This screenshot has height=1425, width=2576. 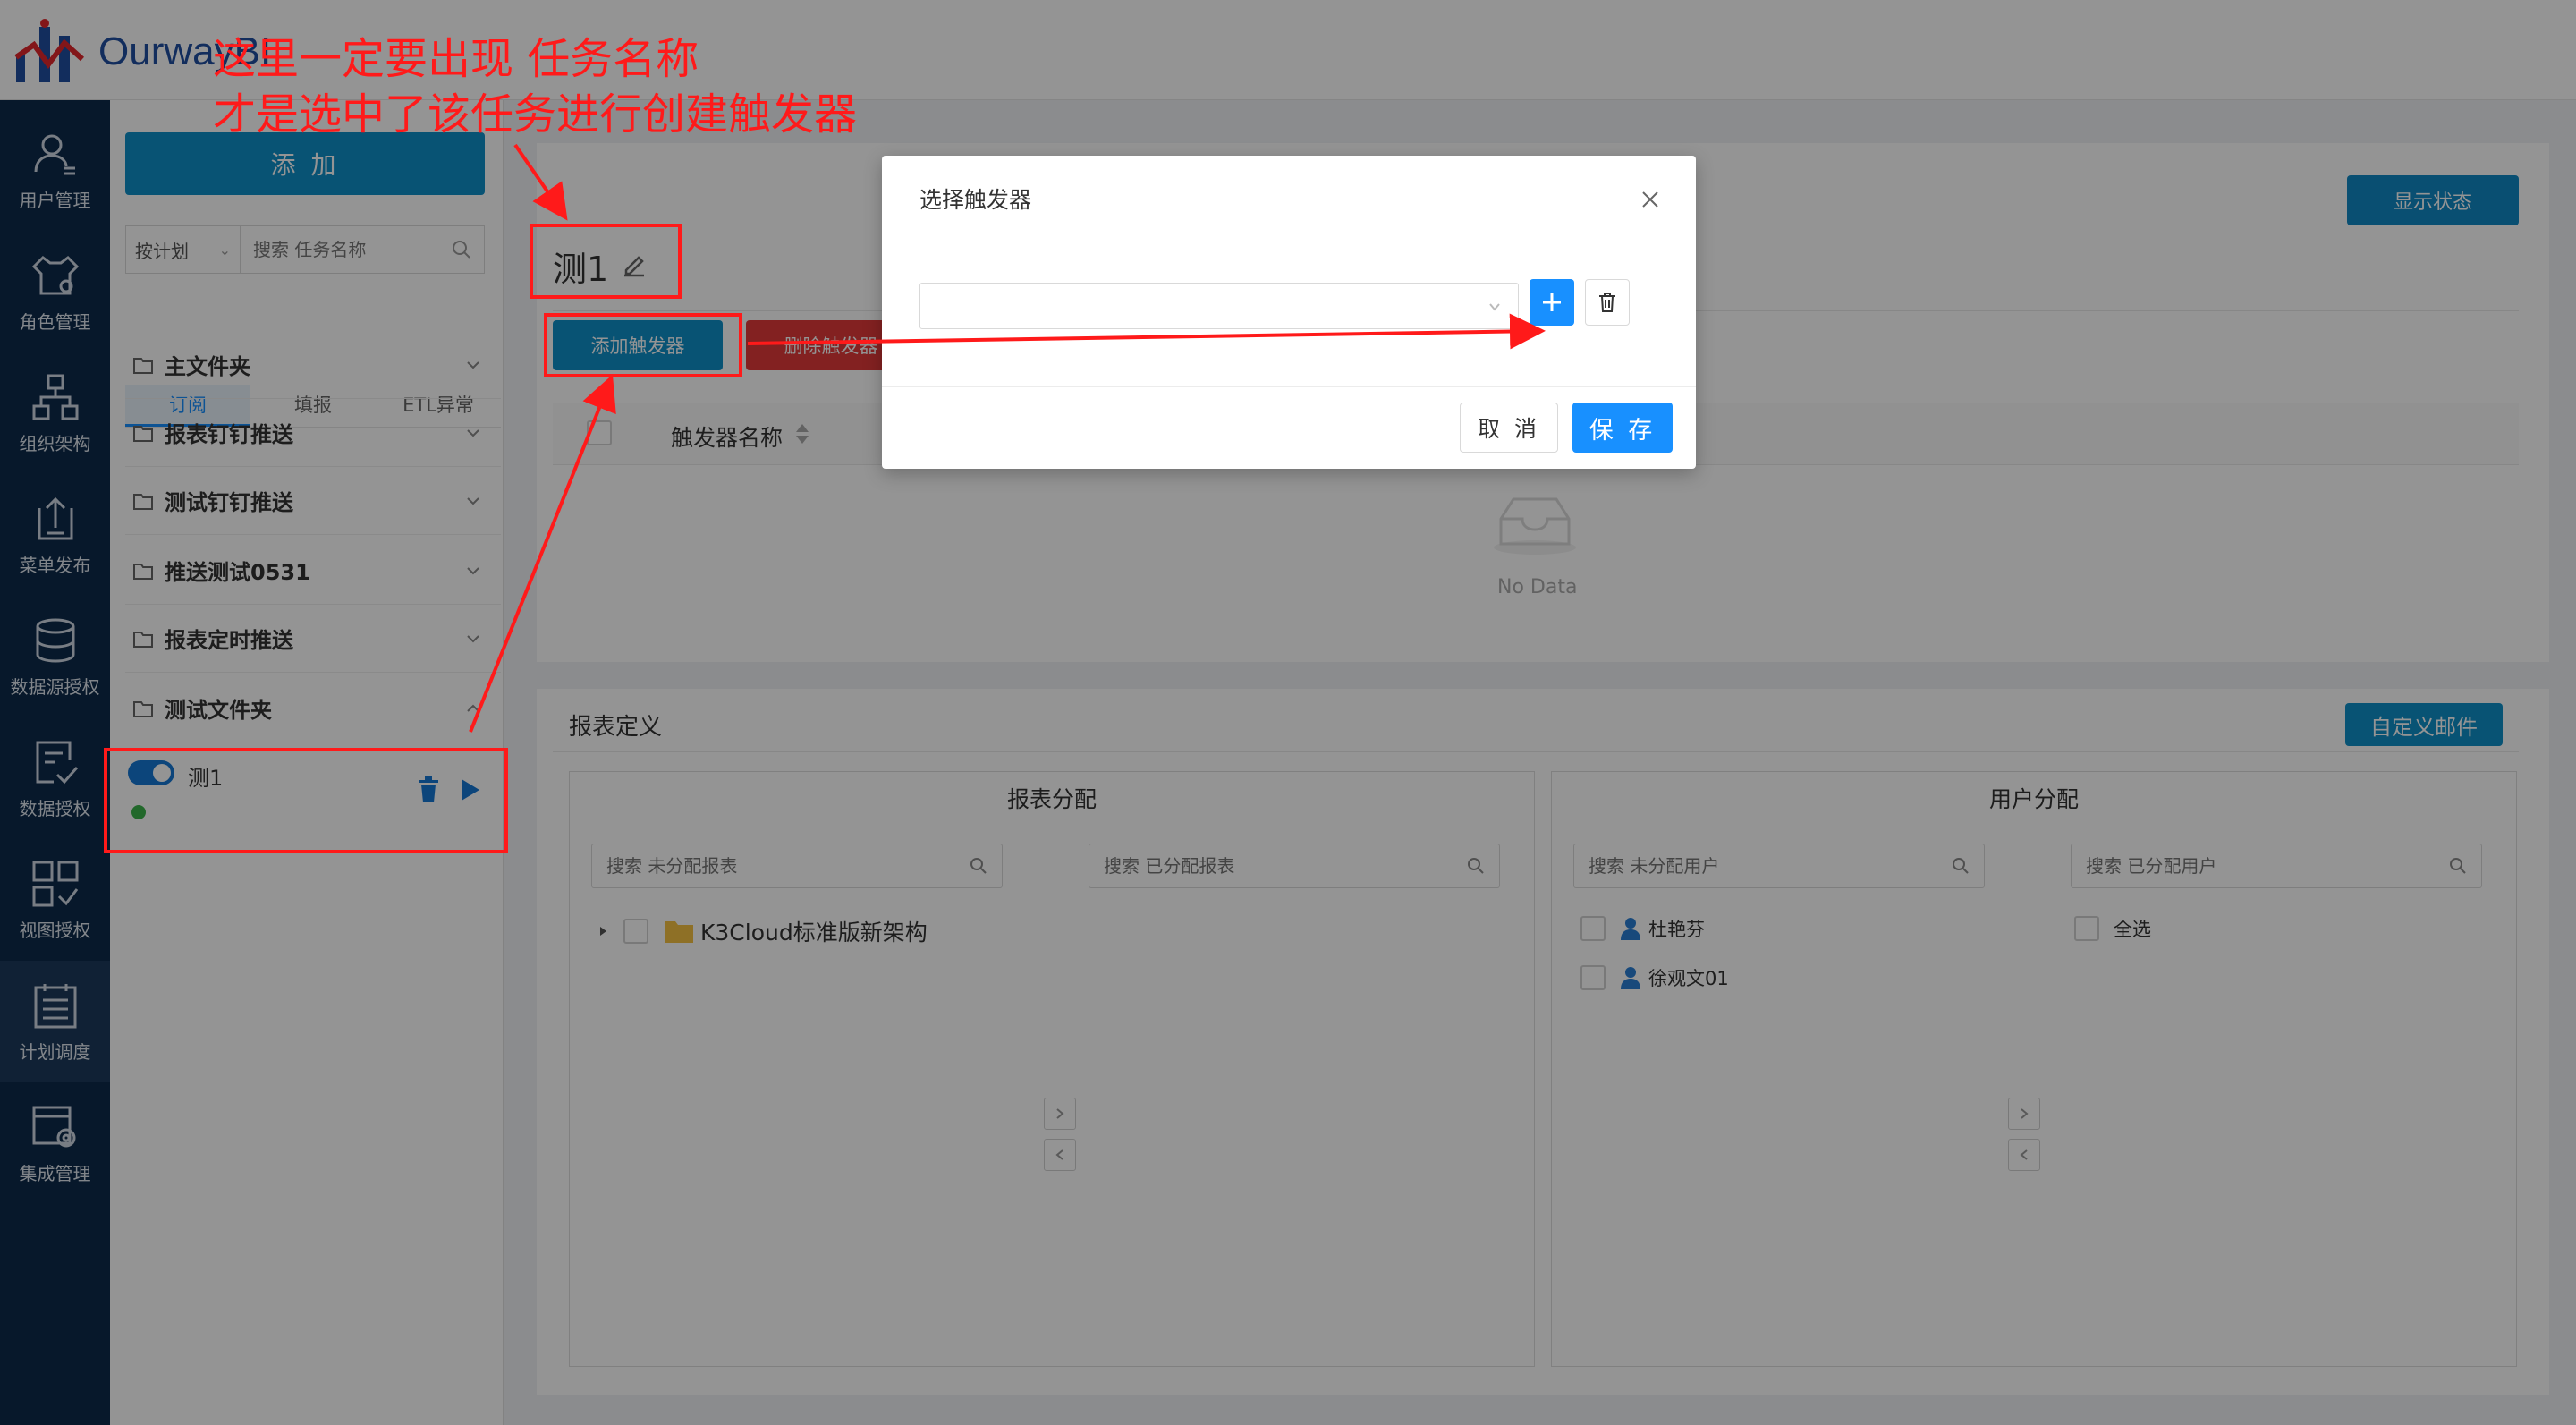 I want to click on annotation-text-line2: 才是选中了该任务进行创建触发器, so click(x=535, y=114).